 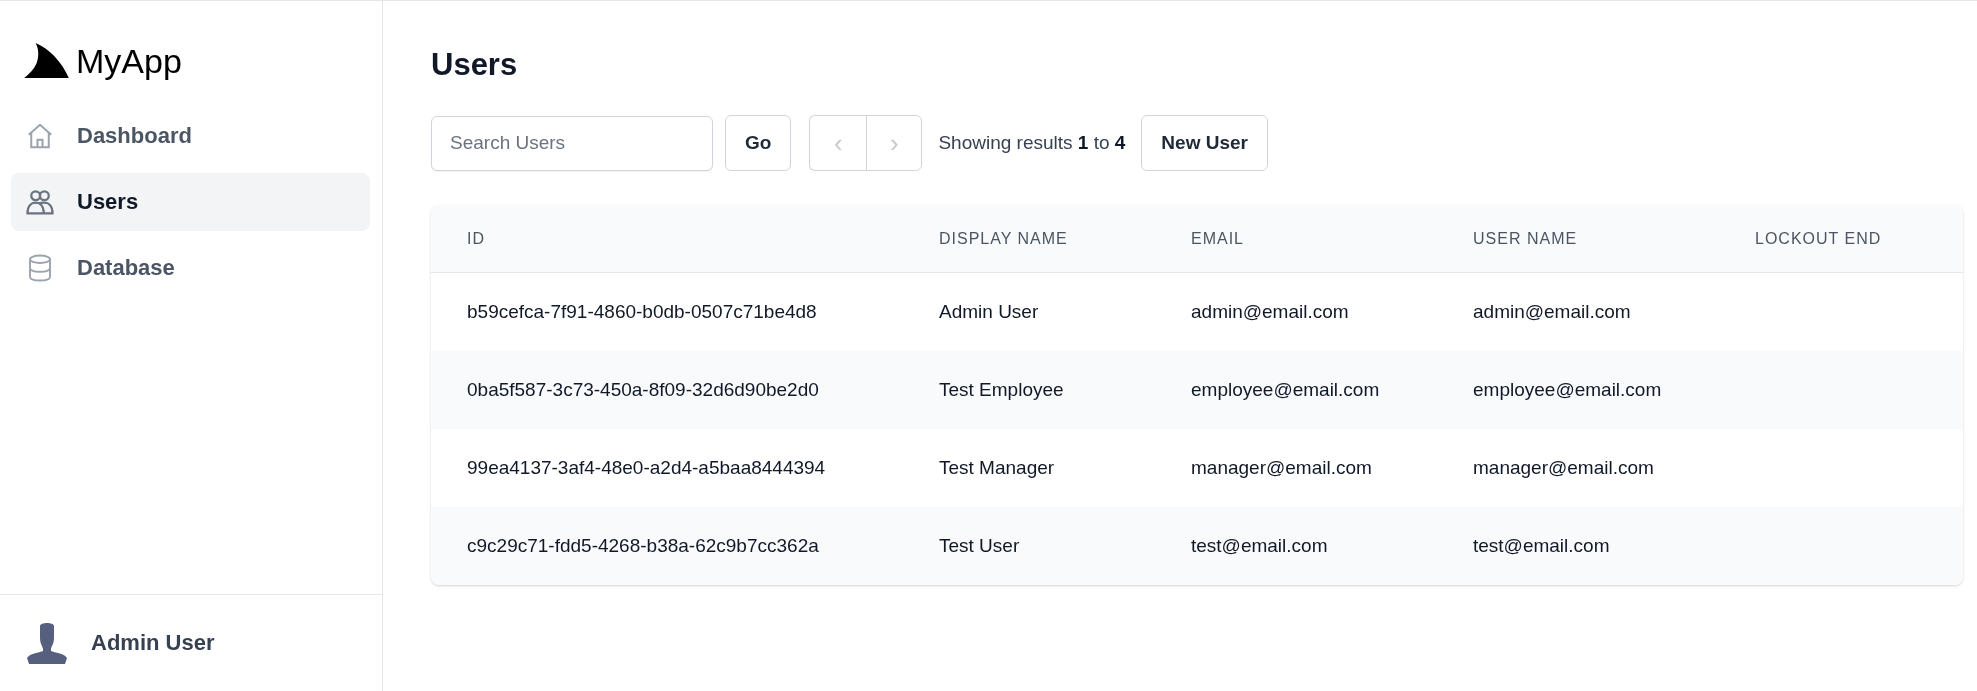 What do you see at coordinates (667, 239) in the screenshot?
I see `column-header: ID` at bounding box center [667, 239].